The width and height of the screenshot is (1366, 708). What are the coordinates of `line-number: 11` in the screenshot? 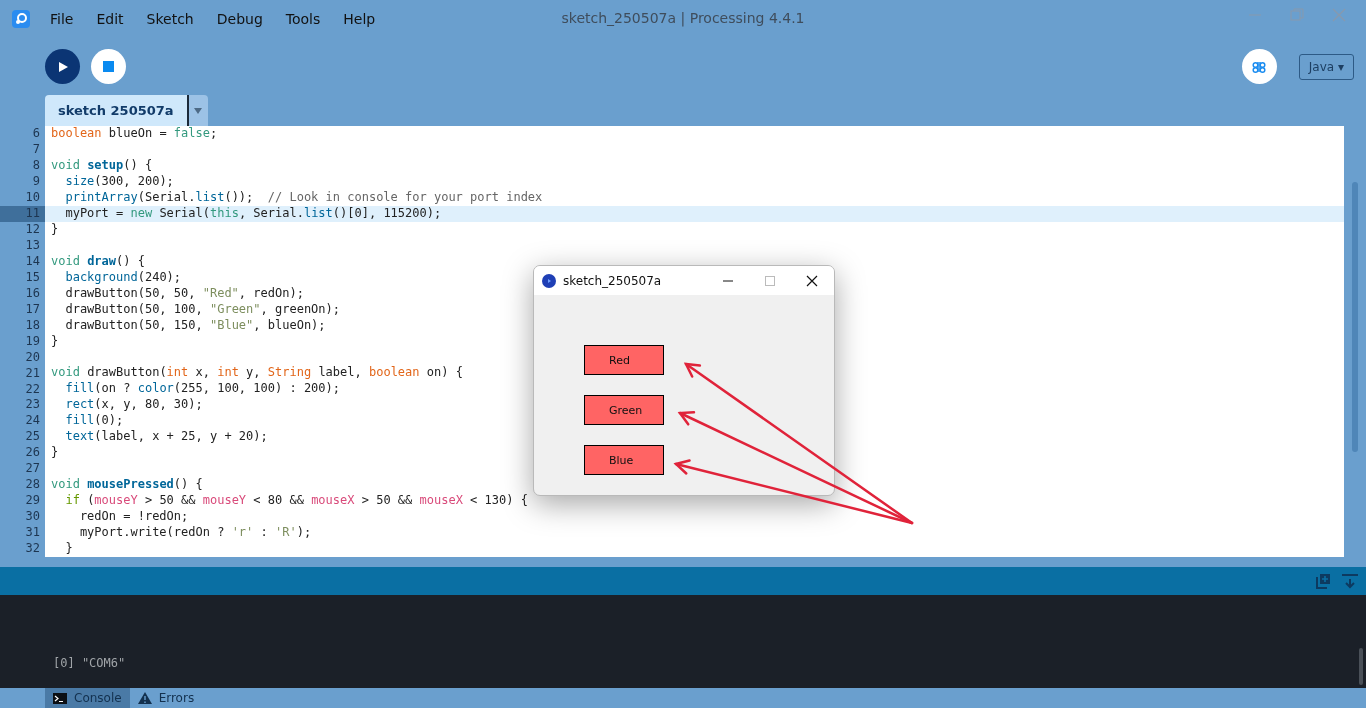 It's located at (22, 213).